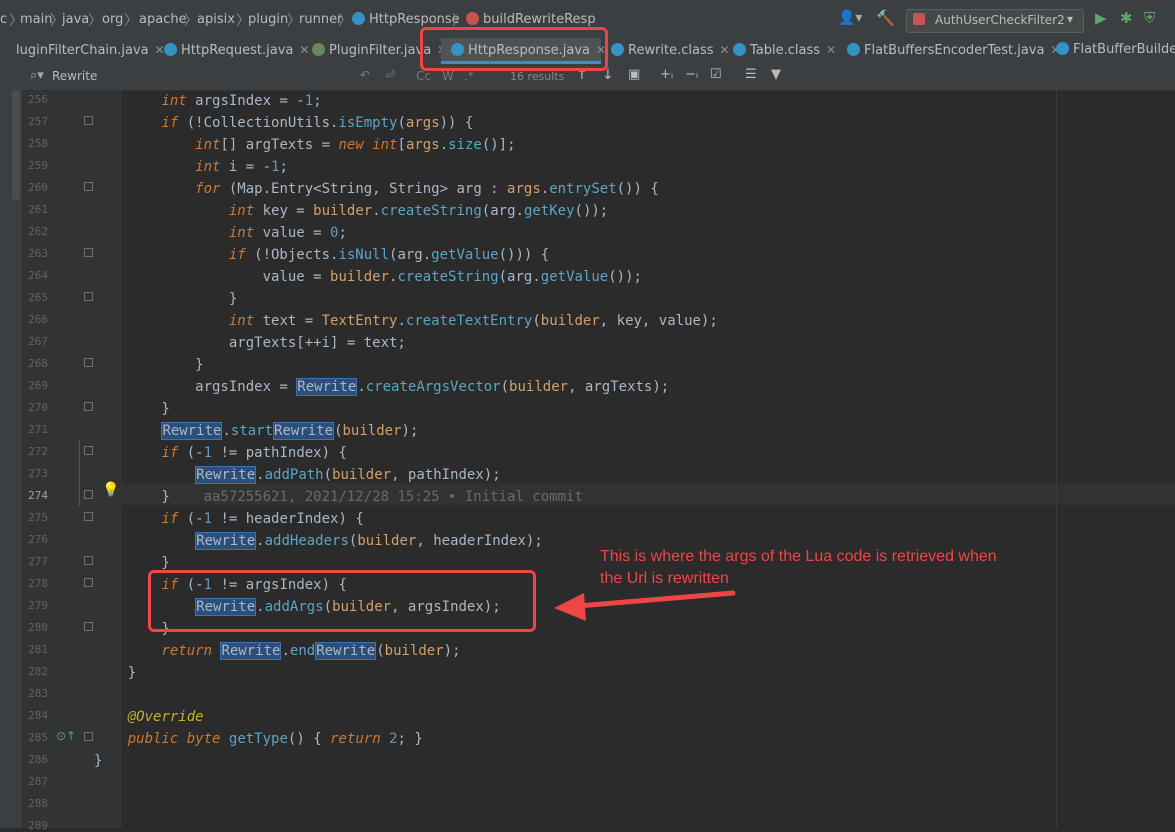  What do you see at coordinates (919, 19) in the screenshot?
I see `config-icon` at bounding box center [919, 19].